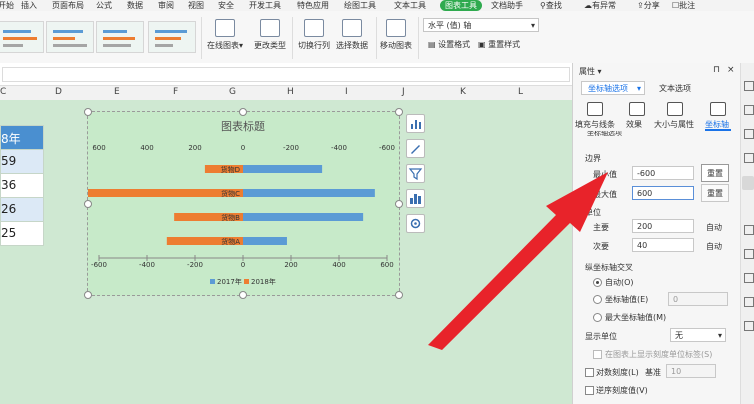  Describe the element at coordinates (265, 5) in the screenshot. I see `menu-developer: 开发工具` at that location.